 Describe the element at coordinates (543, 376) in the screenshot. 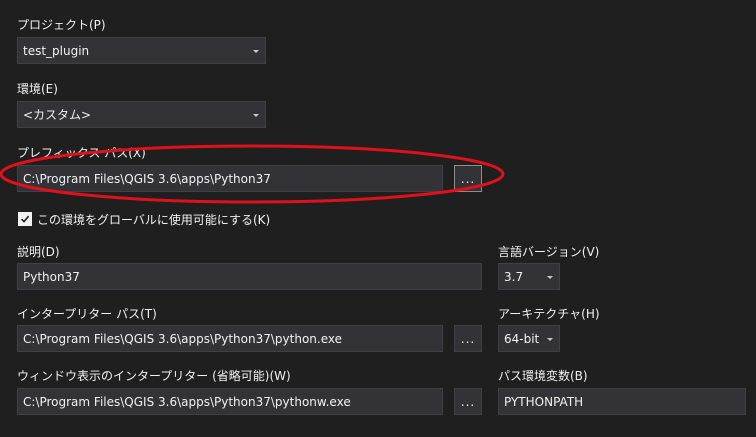

I see `path-env-var-label: パス環境変数(B)` at that location.